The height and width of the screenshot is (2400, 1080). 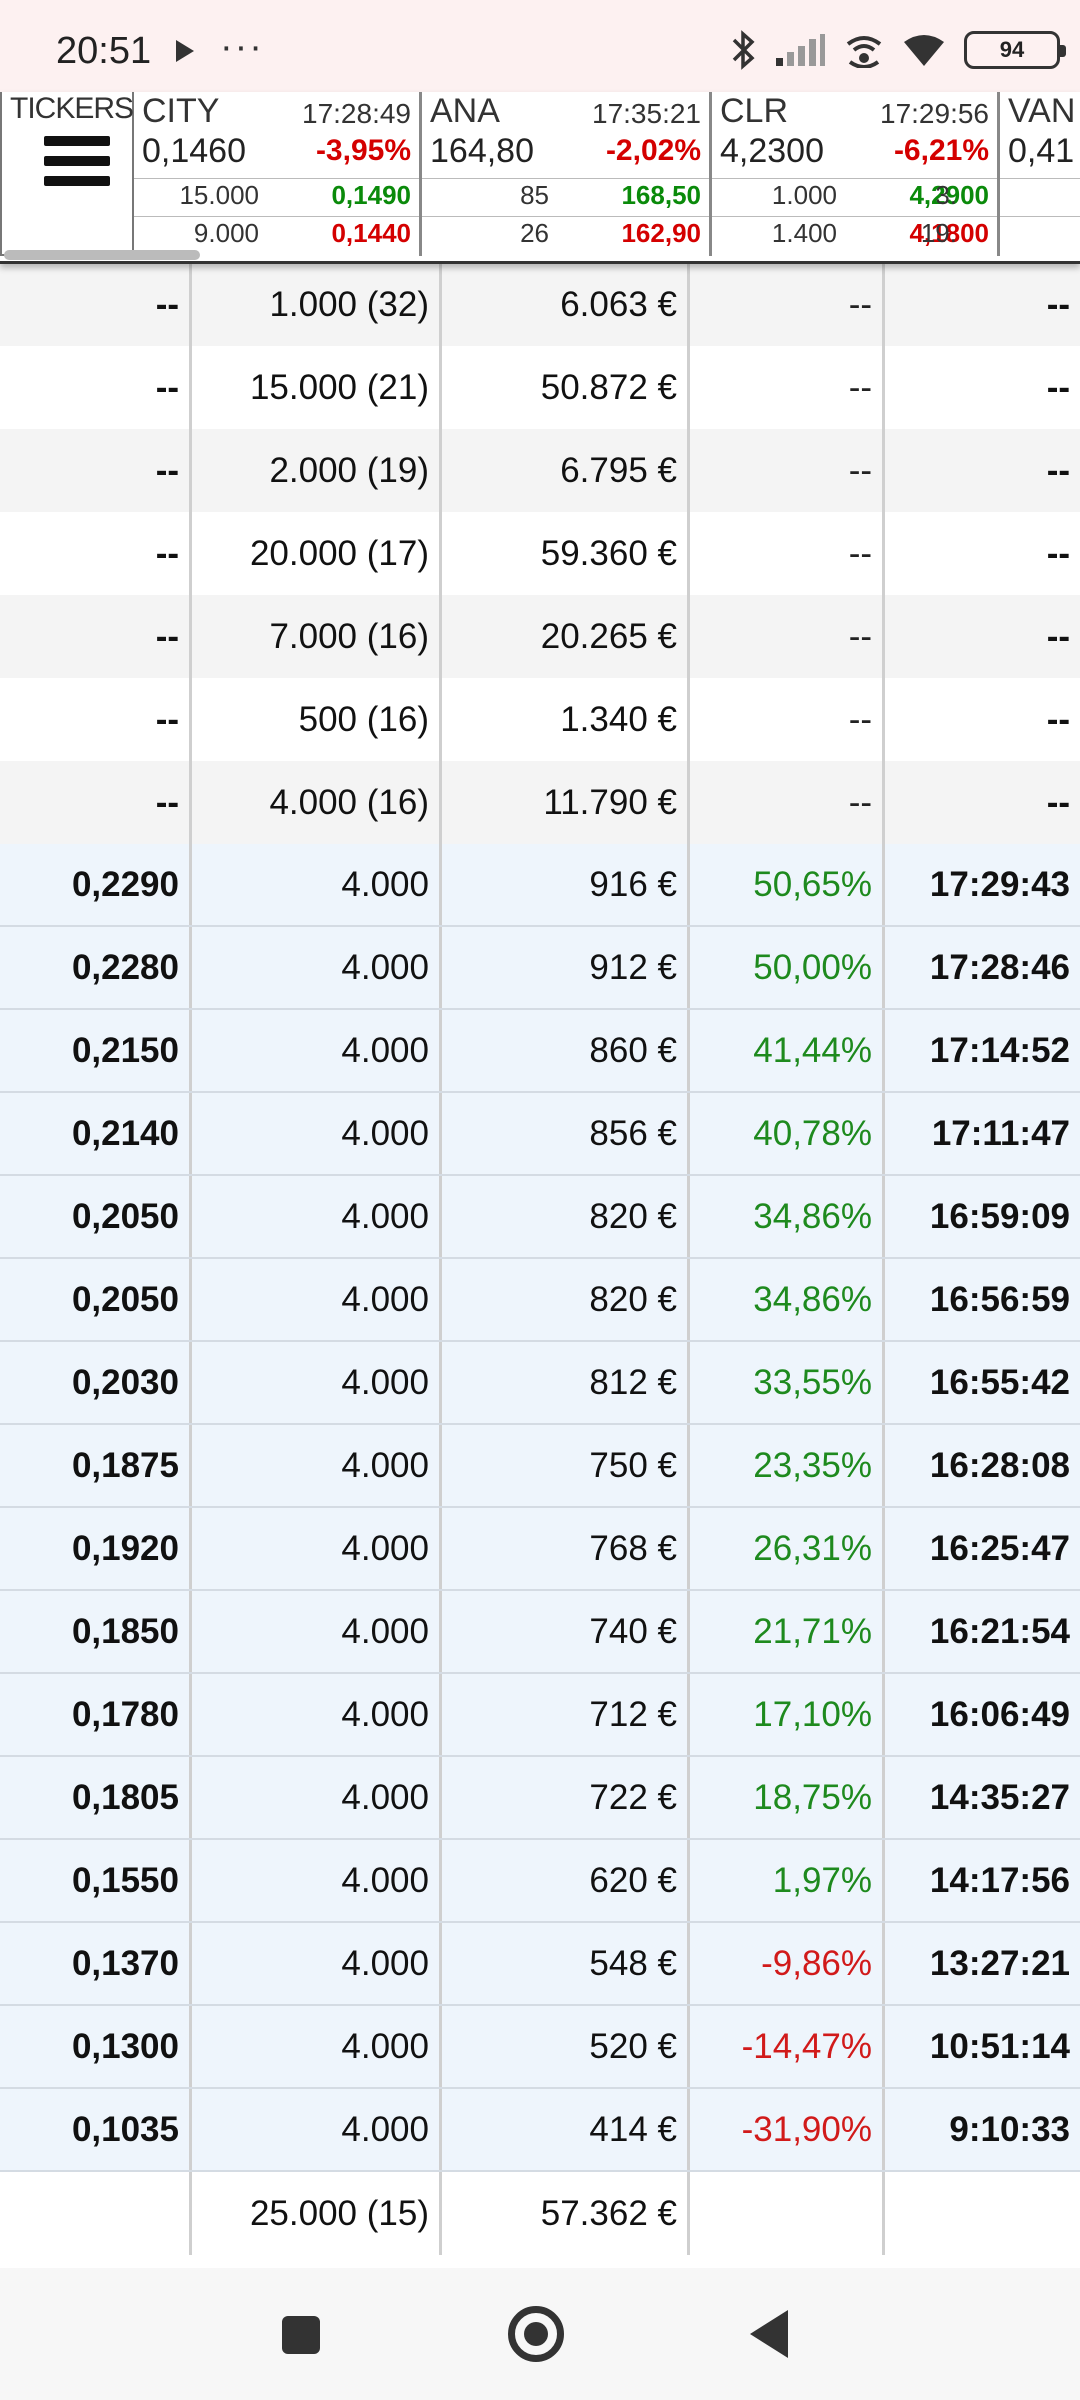 I want to click on trade-time-cell: 17:28:46, so click(x=999, y=967).